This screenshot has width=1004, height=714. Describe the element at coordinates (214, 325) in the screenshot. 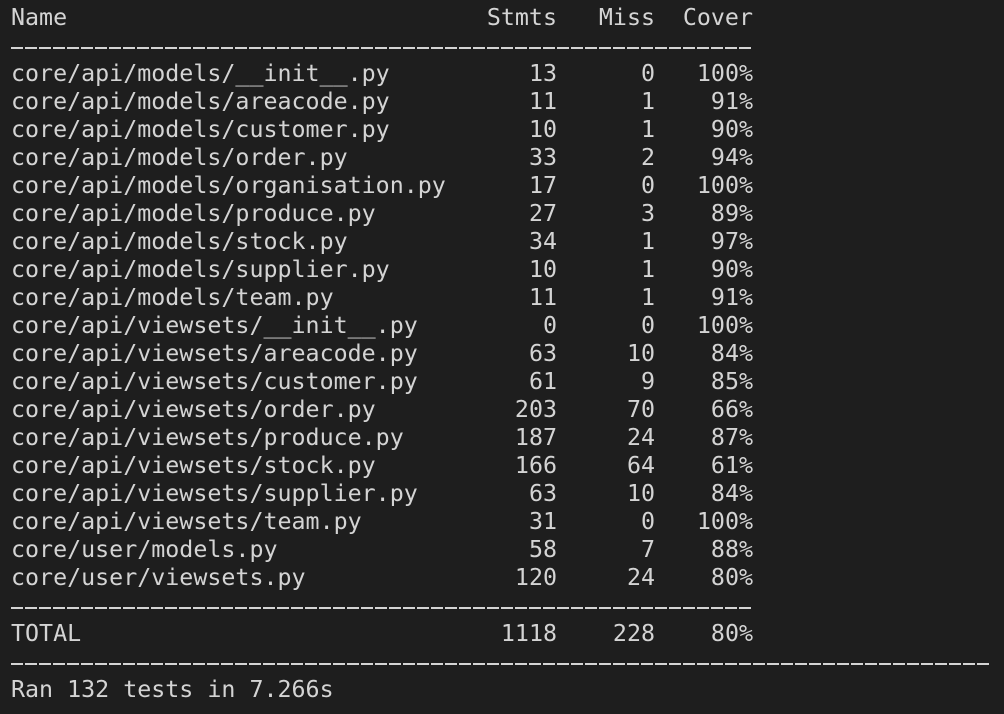

I see `file-name: core/api/viewsets/__init__.py` at that location.